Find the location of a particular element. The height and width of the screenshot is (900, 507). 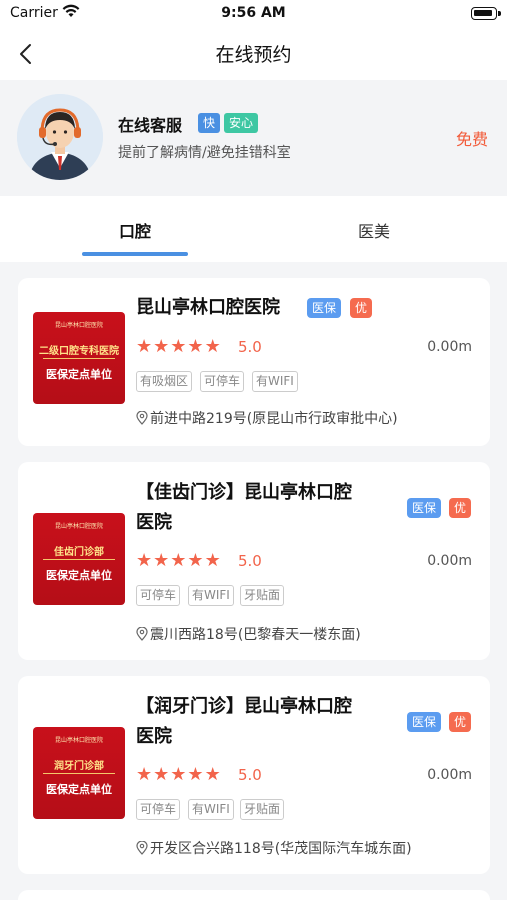

nav-bar: 在线预约 is located at coordinates (253, 54).